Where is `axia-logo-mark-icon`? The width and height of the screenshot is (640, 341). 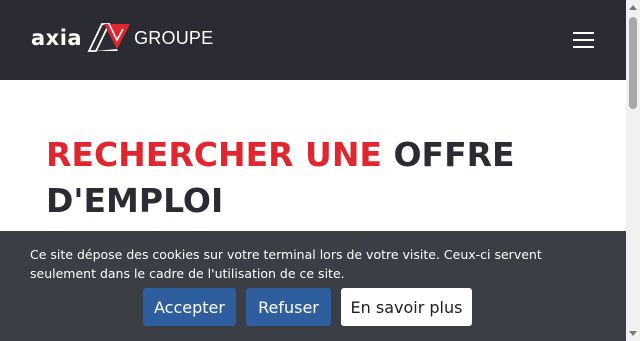 axia-logo-mark-icon is located at coordinates (109, 37).